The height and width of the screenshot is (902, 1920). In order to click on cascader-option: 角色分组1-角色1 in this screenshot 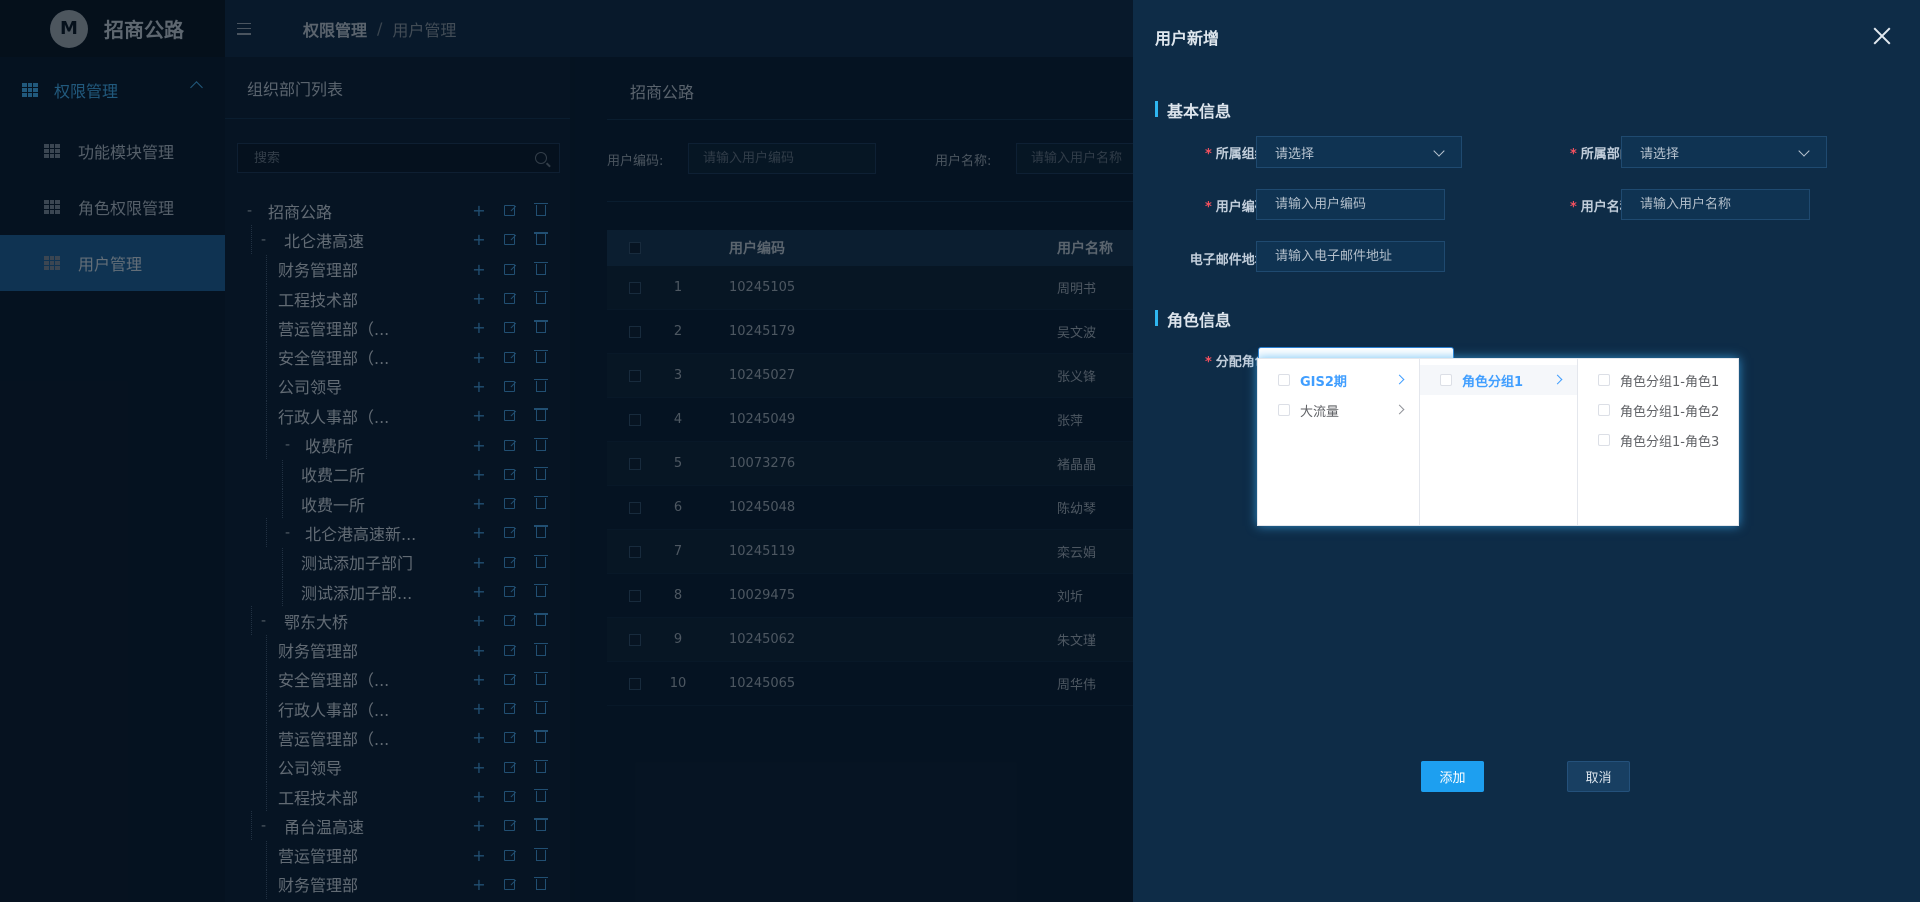, I will do `click(1658, 380)`.